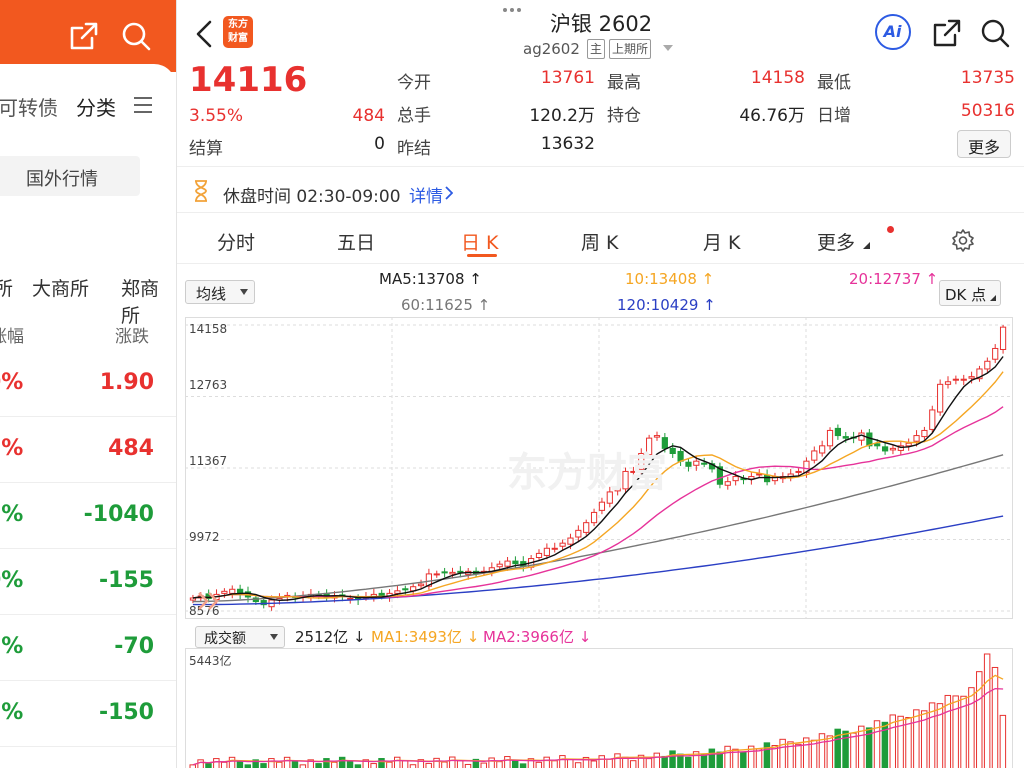 This screenshot has width=1024, height=768. I want to click on menu-icon, so click(143, 105).